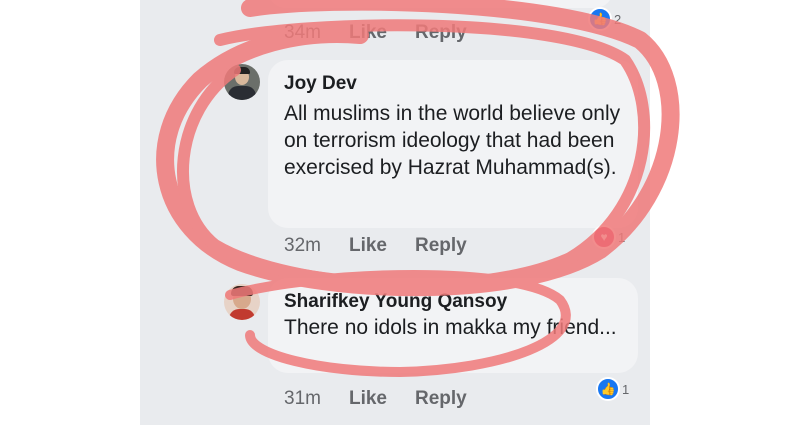 The width and height of the screenshot is (790, 425). I want to click on comment-actions: 32m Like Reply, so click(375, 246).